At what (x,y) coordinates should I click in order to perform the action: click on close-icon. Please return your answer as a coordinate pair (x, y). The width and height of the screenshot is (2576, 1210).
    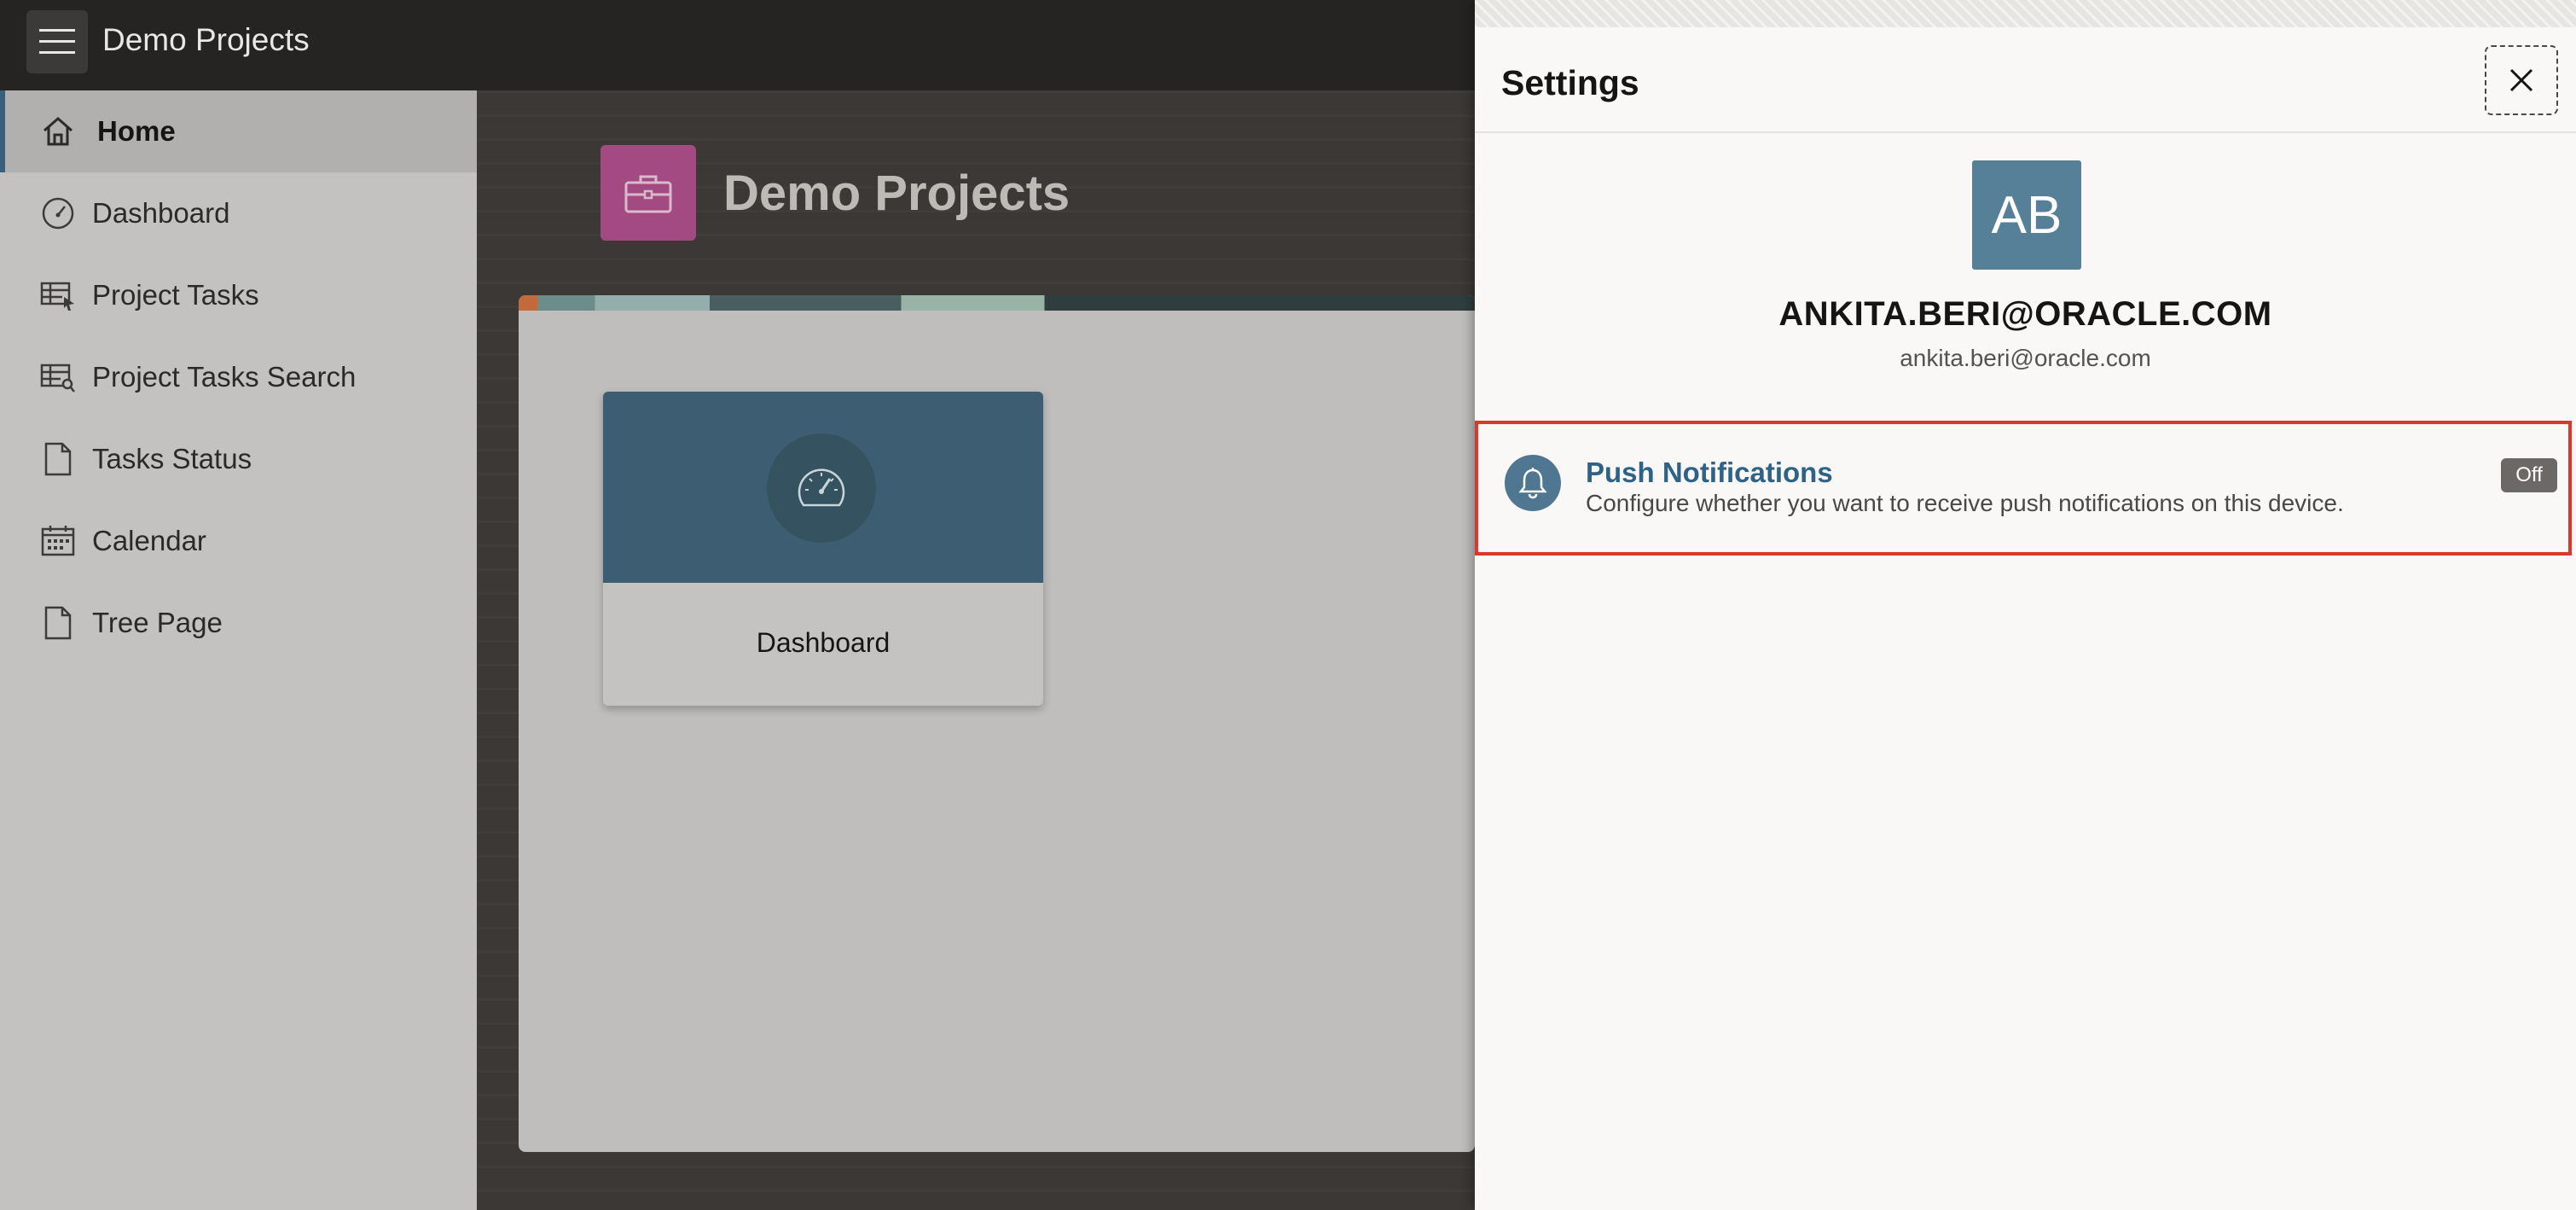
    Looking at the image, I should click on (2521, 80).